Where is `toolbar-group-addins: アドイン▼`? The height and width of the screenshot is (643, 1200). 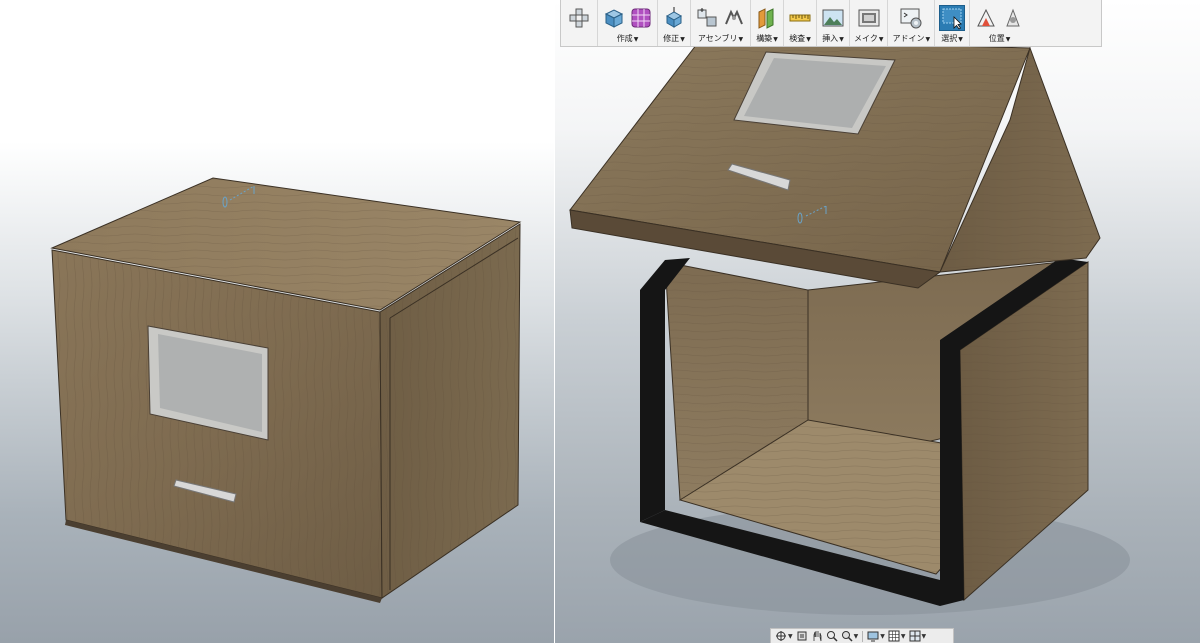
toolbar-group-addins: アドイン▼ is located at coordinates (912, 23).